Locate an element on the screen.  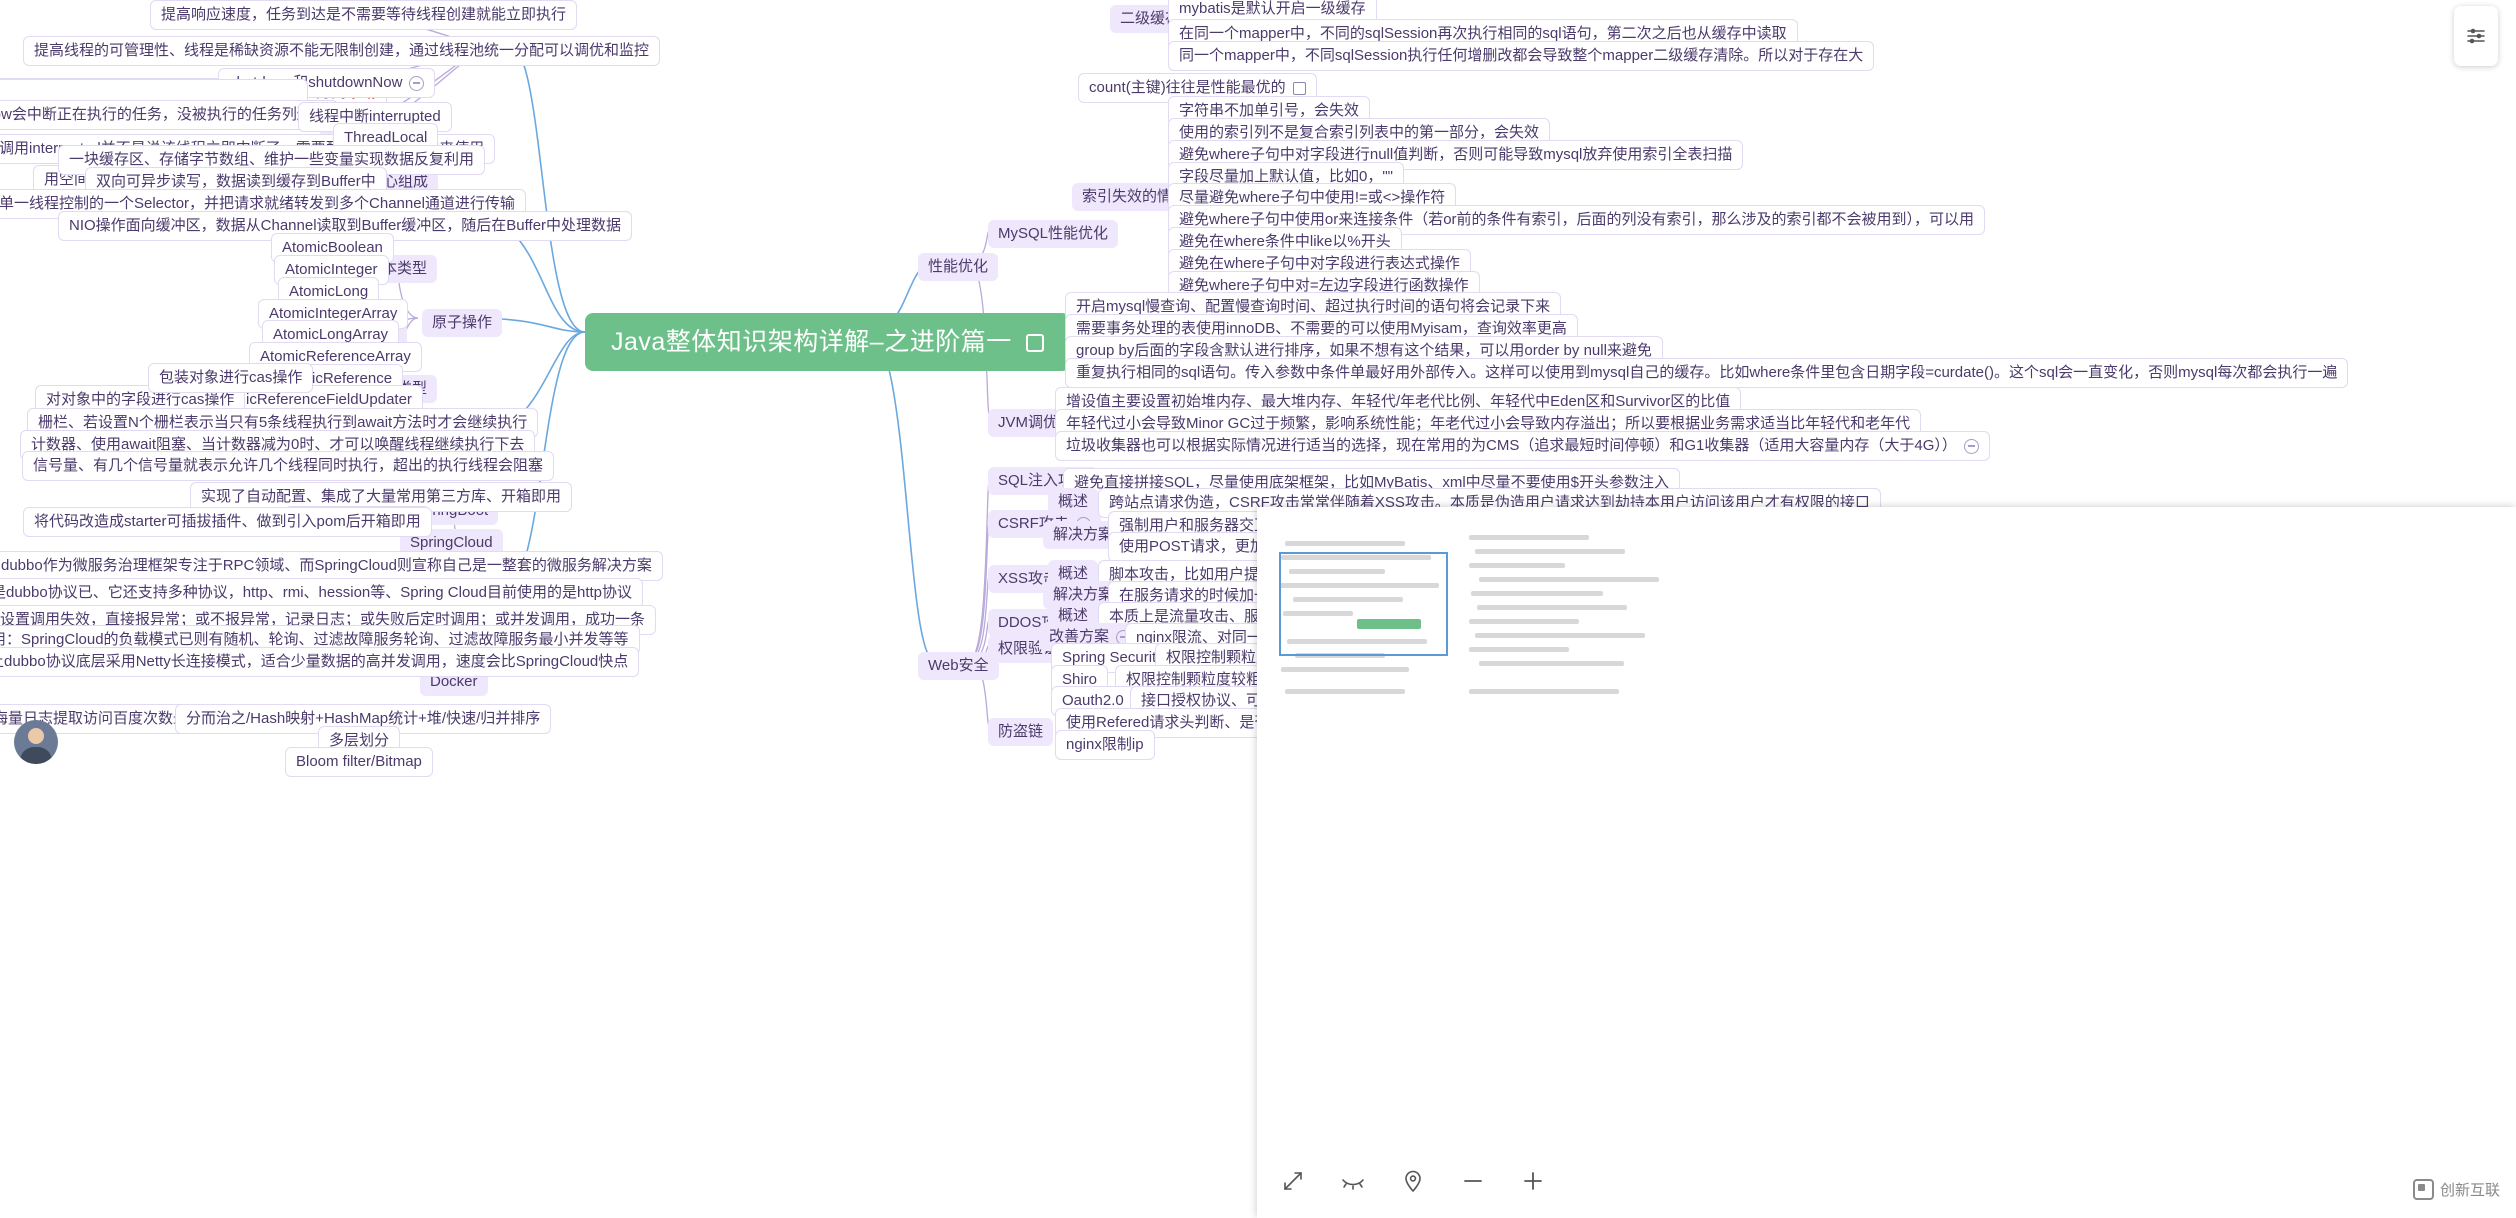
root-collapse-icon is located at coordinates (1034, 343).